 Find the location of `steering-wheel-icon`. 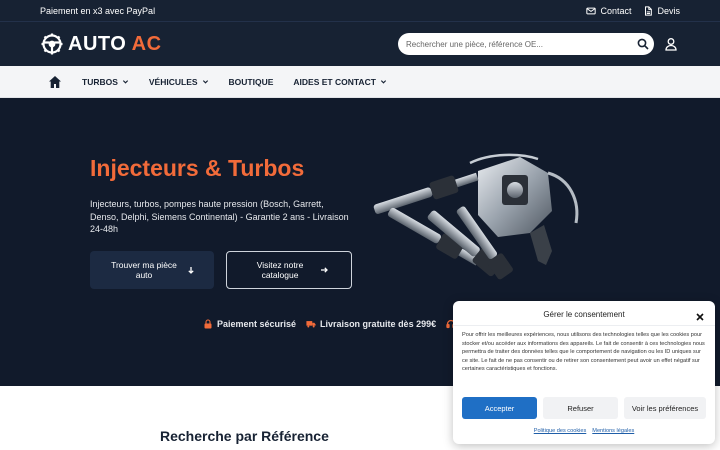

steering-wheel-icon is located at coordinates (52, 44).